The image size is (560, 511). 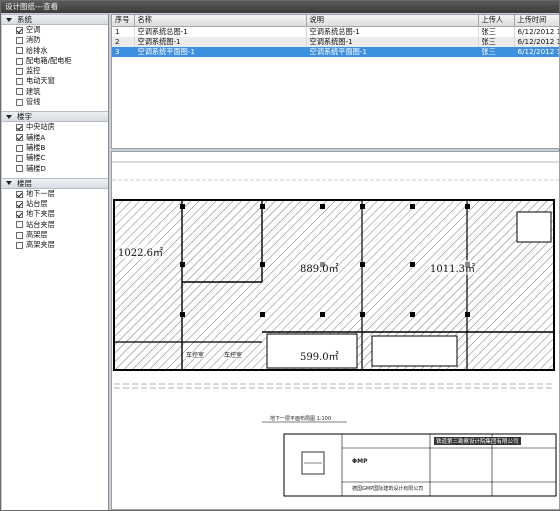 What do you see at coordinates (55, 138) in the screenshot?
I see `filter-item-annex-a: 辅楼A` at bounding box center [55, 138].